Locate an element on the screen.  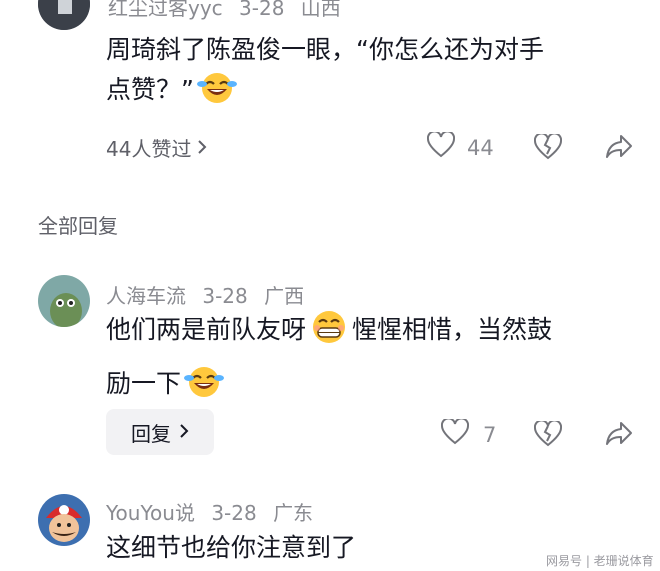
like-button: 44 is located at coordinates (460, 146).